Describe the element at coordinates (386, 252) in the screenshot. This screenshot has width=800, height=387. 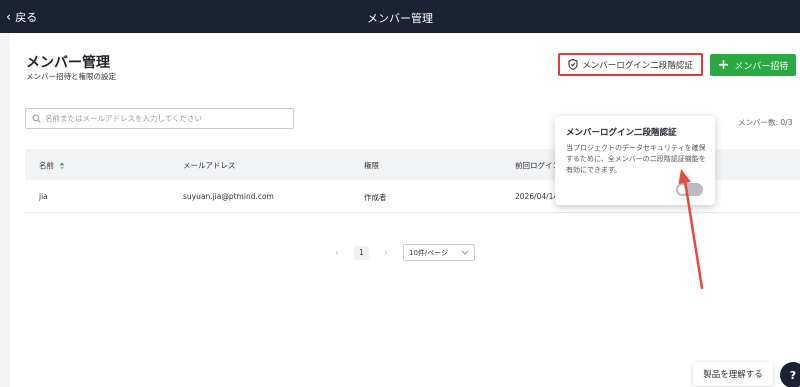
I see `next-page-icon: ›` at that location.